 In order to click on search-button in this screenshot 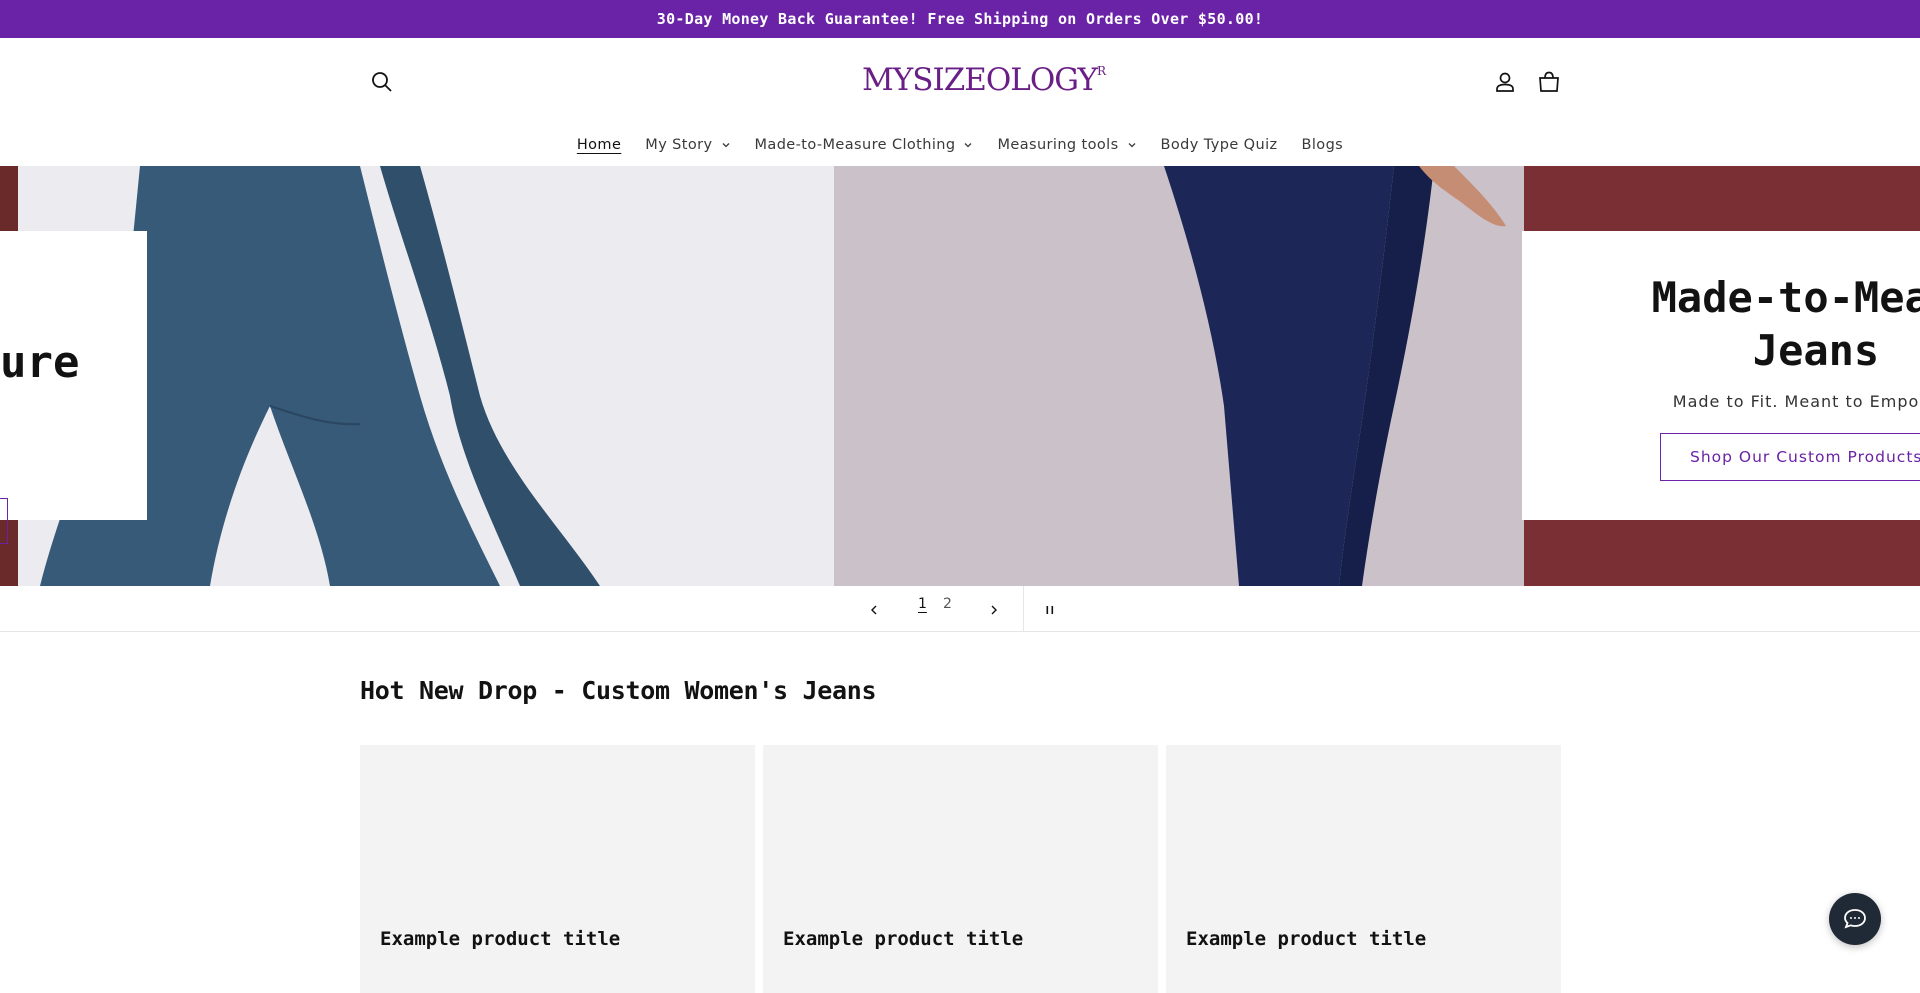, I will do `click(382, 82)`.